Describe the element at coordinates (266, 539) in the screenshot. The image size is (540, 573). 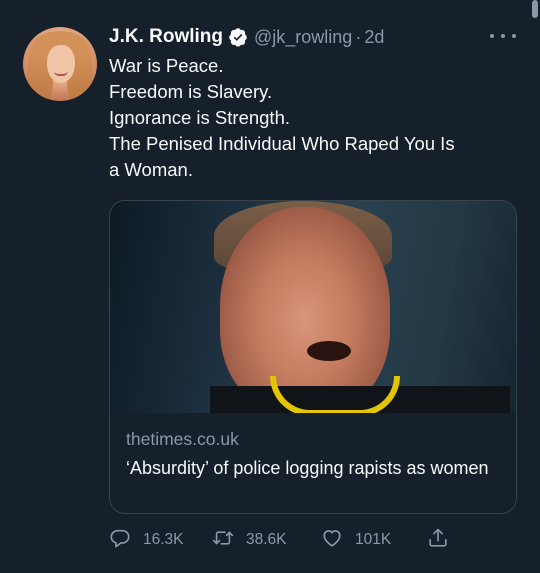
I see `retweet-count: 38.6K` at that location.